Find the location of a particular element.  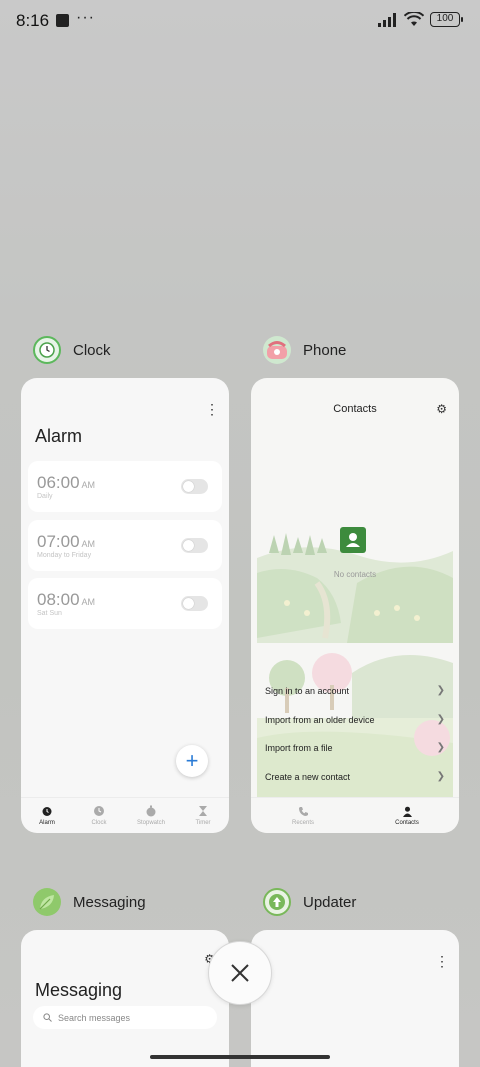

app-name: Updater is located at coordinates (330, 902).